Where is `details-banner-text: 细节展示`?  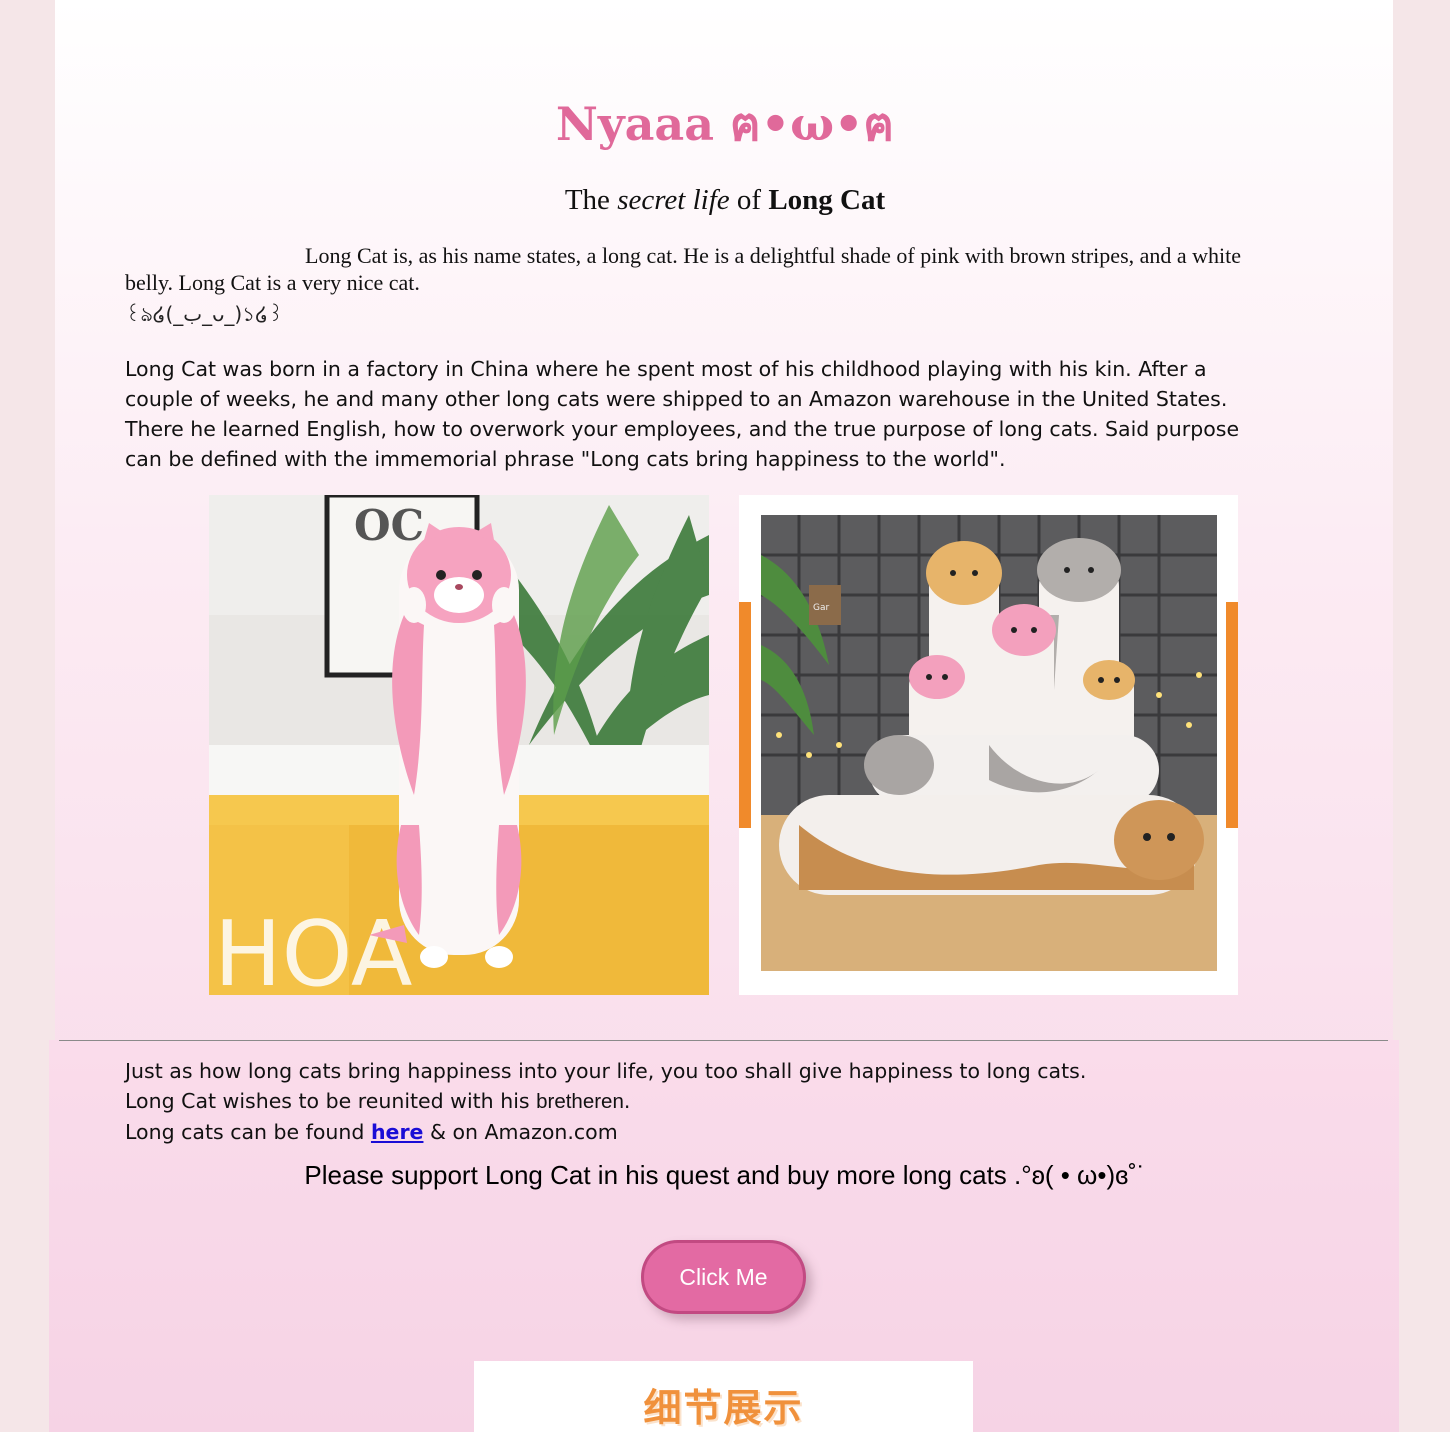
details-banner-text: 细节展示 is located at coordinates (723, 1408).